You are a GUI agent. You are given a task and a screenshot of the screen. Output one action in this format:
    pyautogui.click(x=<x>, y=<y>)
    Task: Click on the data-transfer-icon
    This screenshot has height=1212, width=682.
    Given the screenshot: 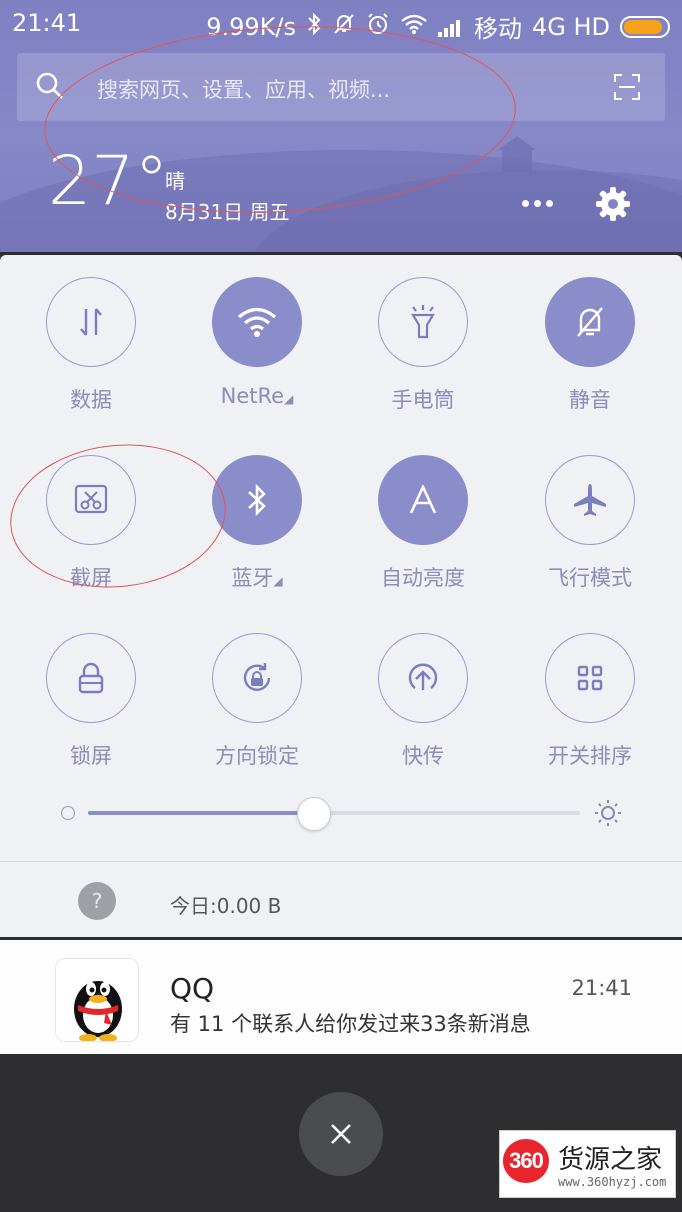 What is the action you would take?
    pyautogui.click(x=91, y=322)
    